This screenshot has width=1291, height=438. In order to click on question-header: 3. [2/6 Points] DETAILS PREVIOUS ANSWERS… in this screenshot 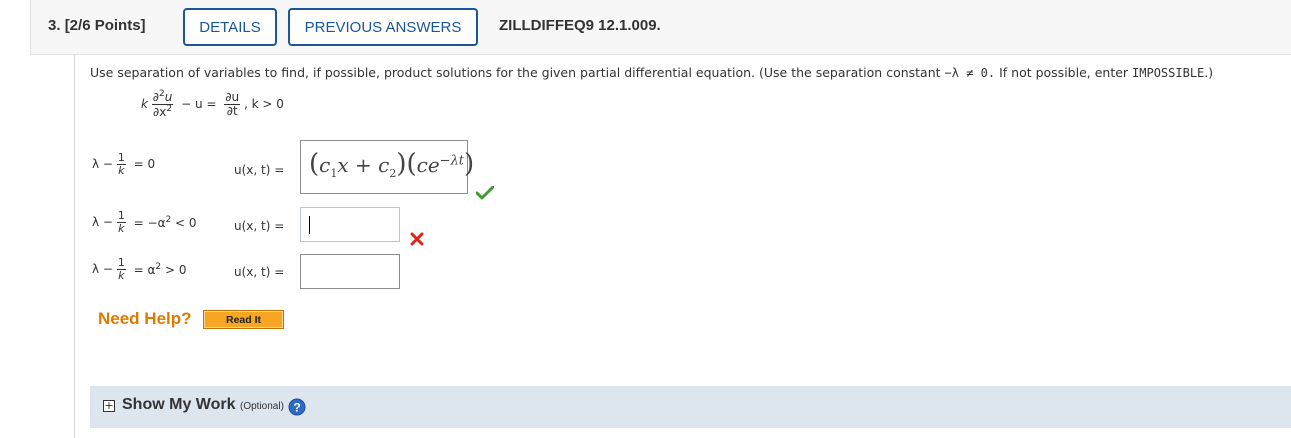, I will do `click(660, 27)`.